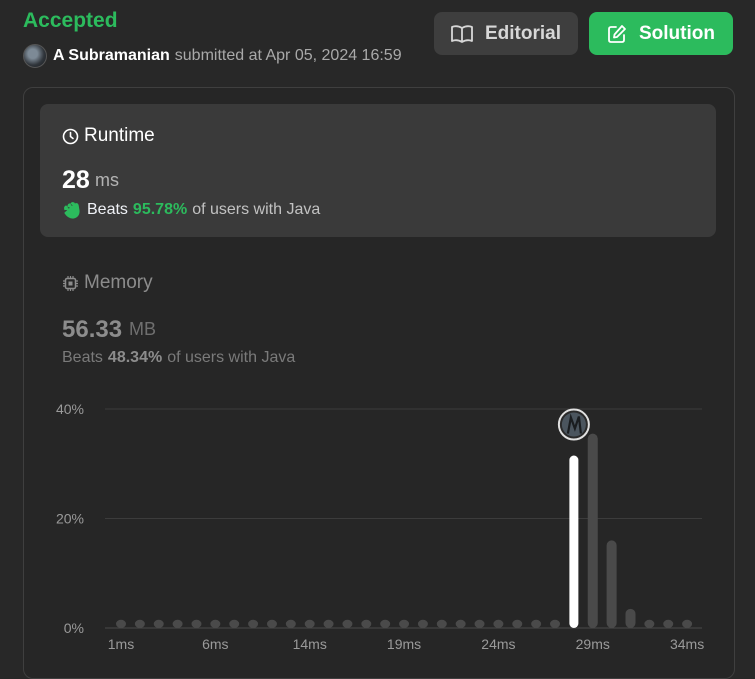  Describe the element at coordinates (70, 519) in the screenshot. I see `y-tick-label: 20%` at that location.